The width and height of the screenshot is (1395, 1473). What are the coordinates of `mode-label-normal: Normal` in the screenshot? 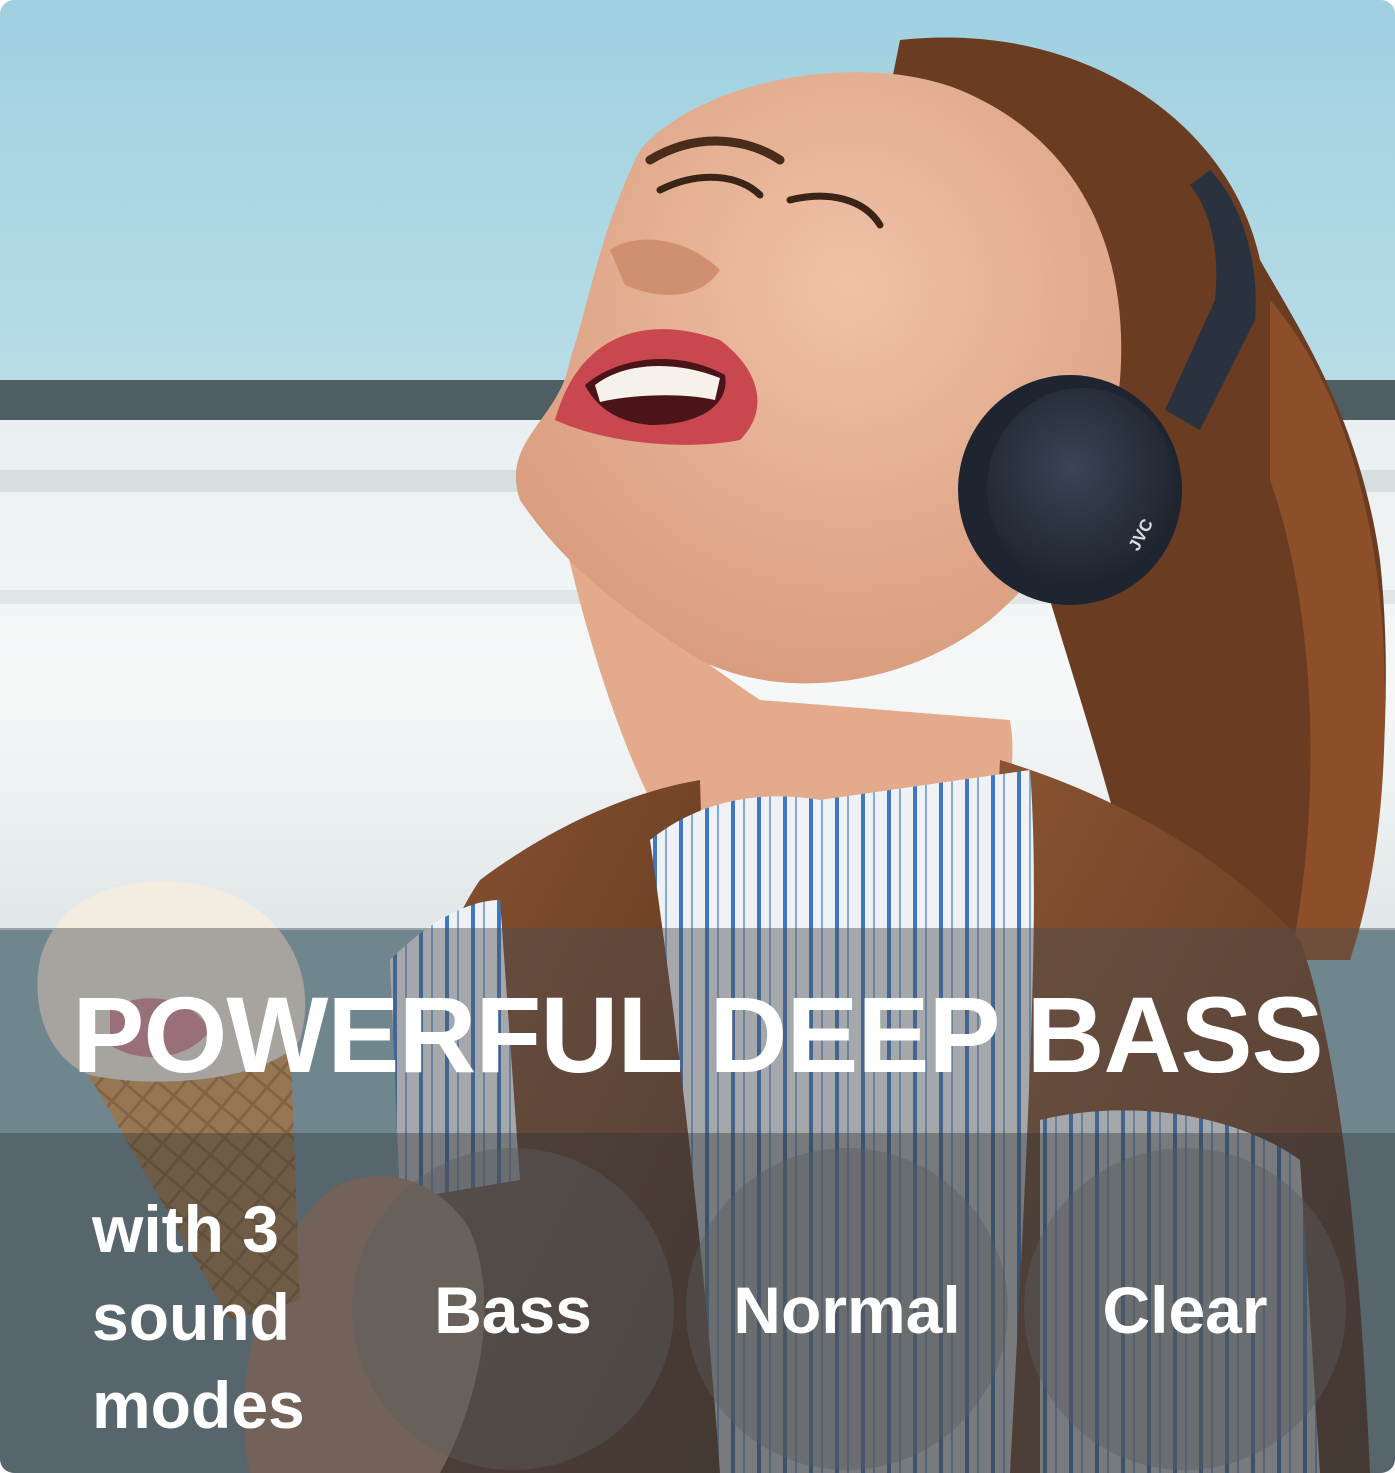 It's located at (847, 1310).